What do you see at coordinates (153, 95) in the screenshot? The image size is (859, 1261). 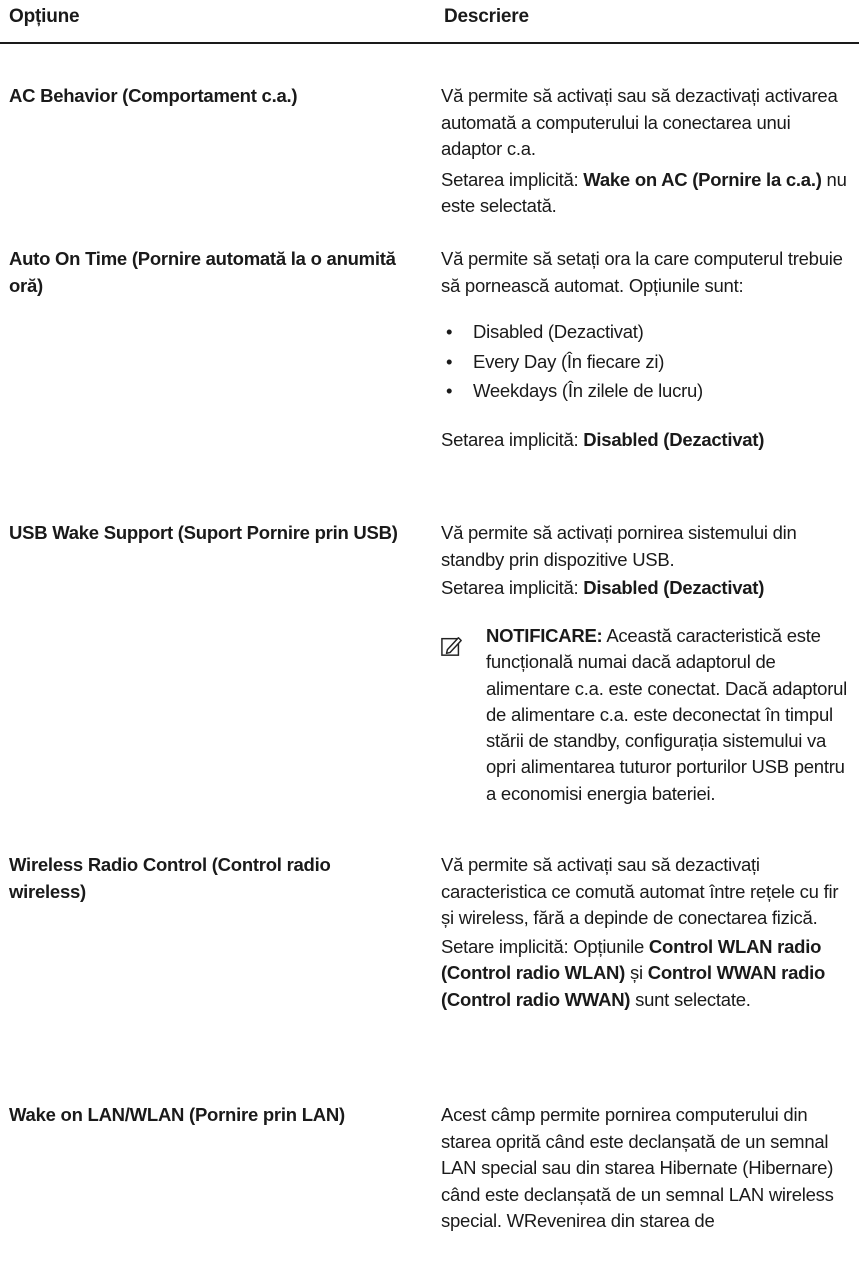 I see `row-ac-behavior-option: AC Behavior (Comportament c.a.)` at bounding box center [153, 95].